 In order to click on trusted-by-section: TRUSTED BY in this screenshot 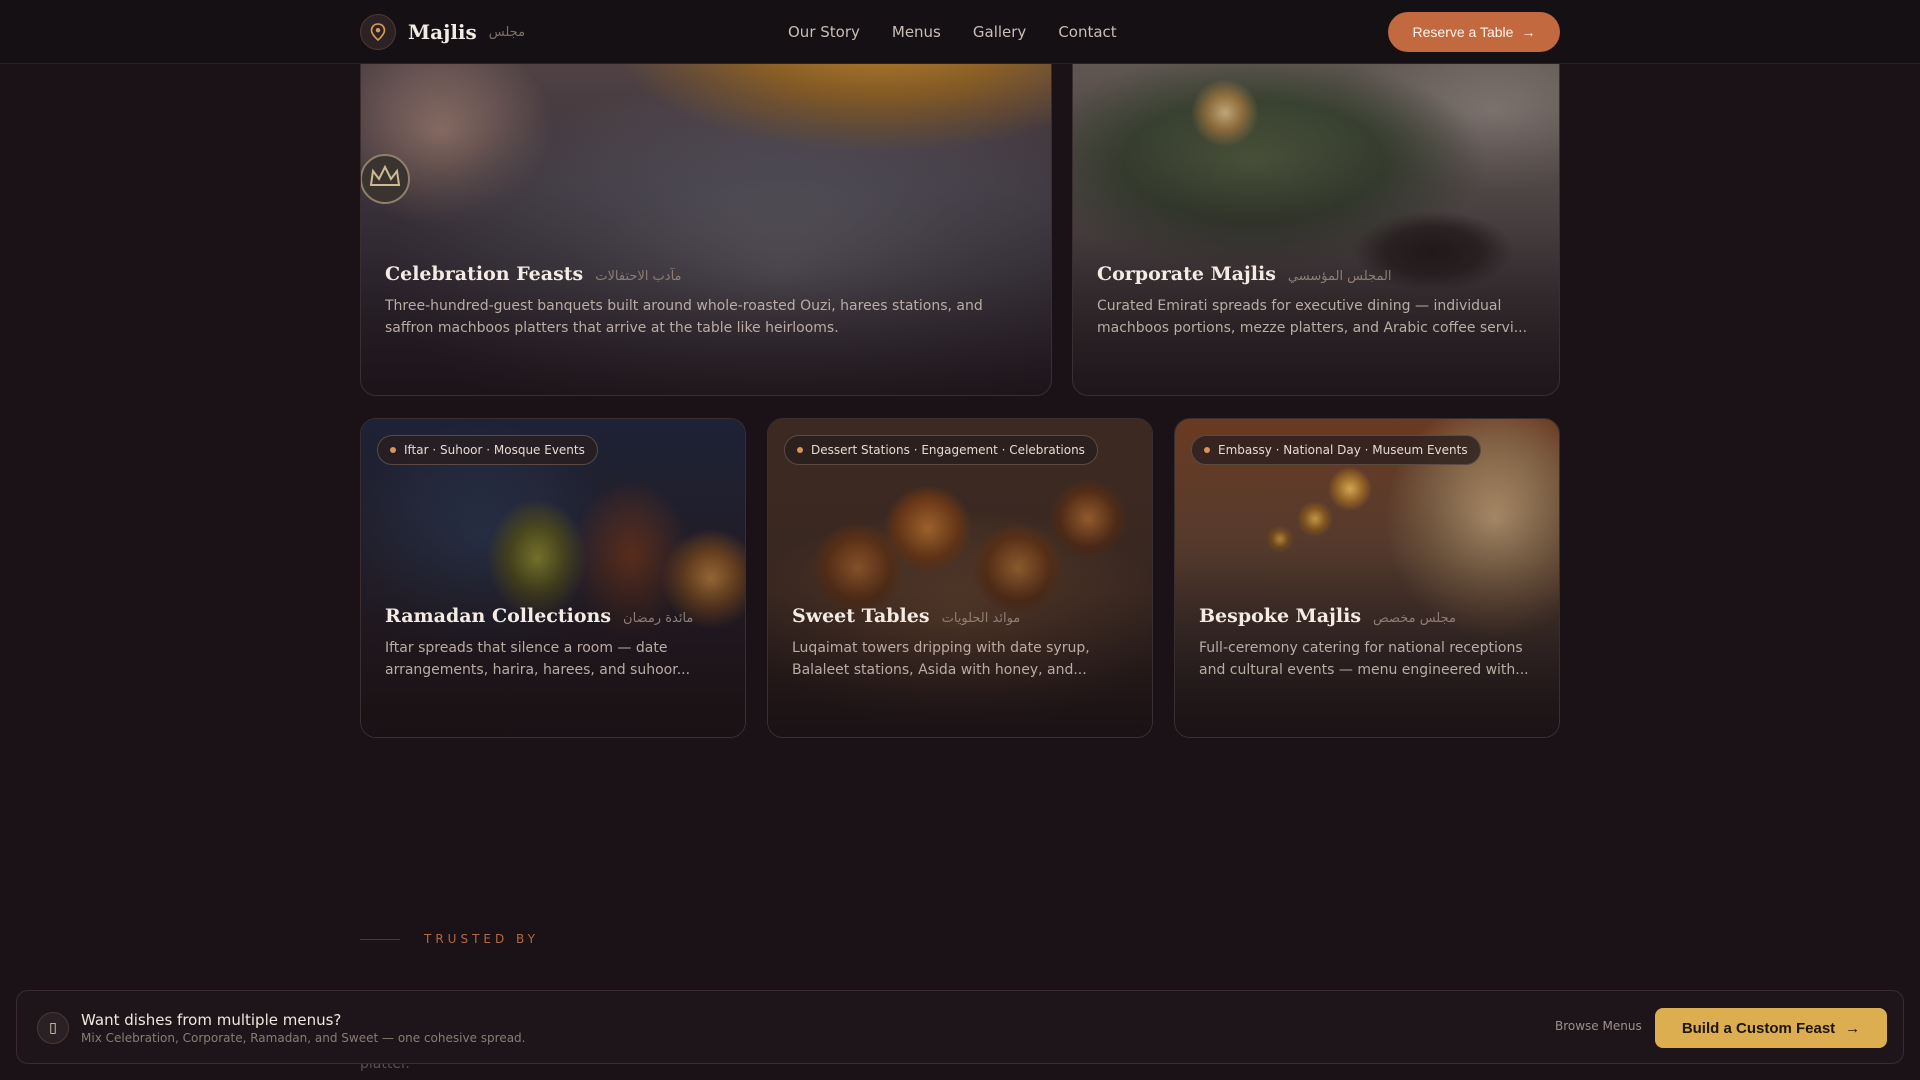, I will do `click(449, 939)`.